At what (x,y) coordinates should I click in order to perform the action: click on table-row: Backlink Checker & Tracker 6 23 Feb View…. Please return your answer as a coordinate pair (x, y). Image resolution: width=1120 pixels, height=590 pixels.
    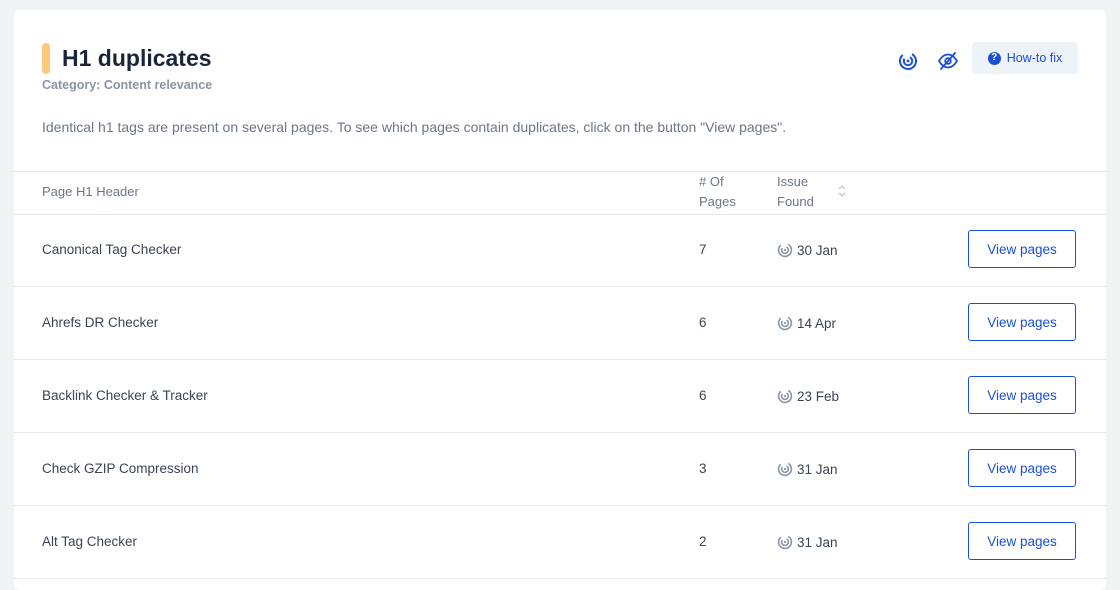
    Looking at the image, I should click on (560, 396).